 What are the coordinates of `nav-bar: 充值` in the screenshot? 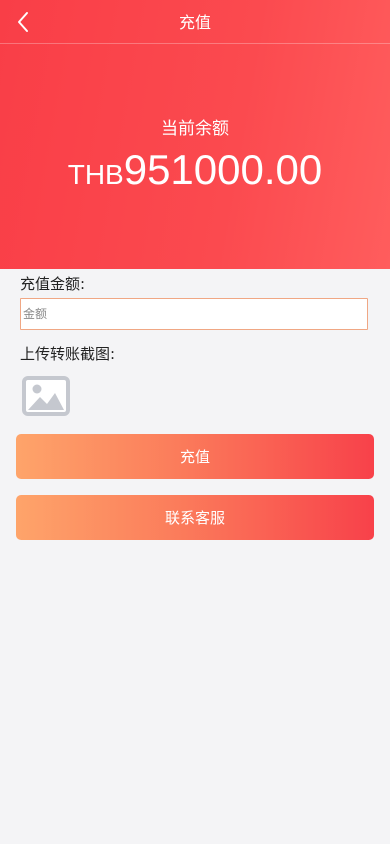 It's located at (195, 22).